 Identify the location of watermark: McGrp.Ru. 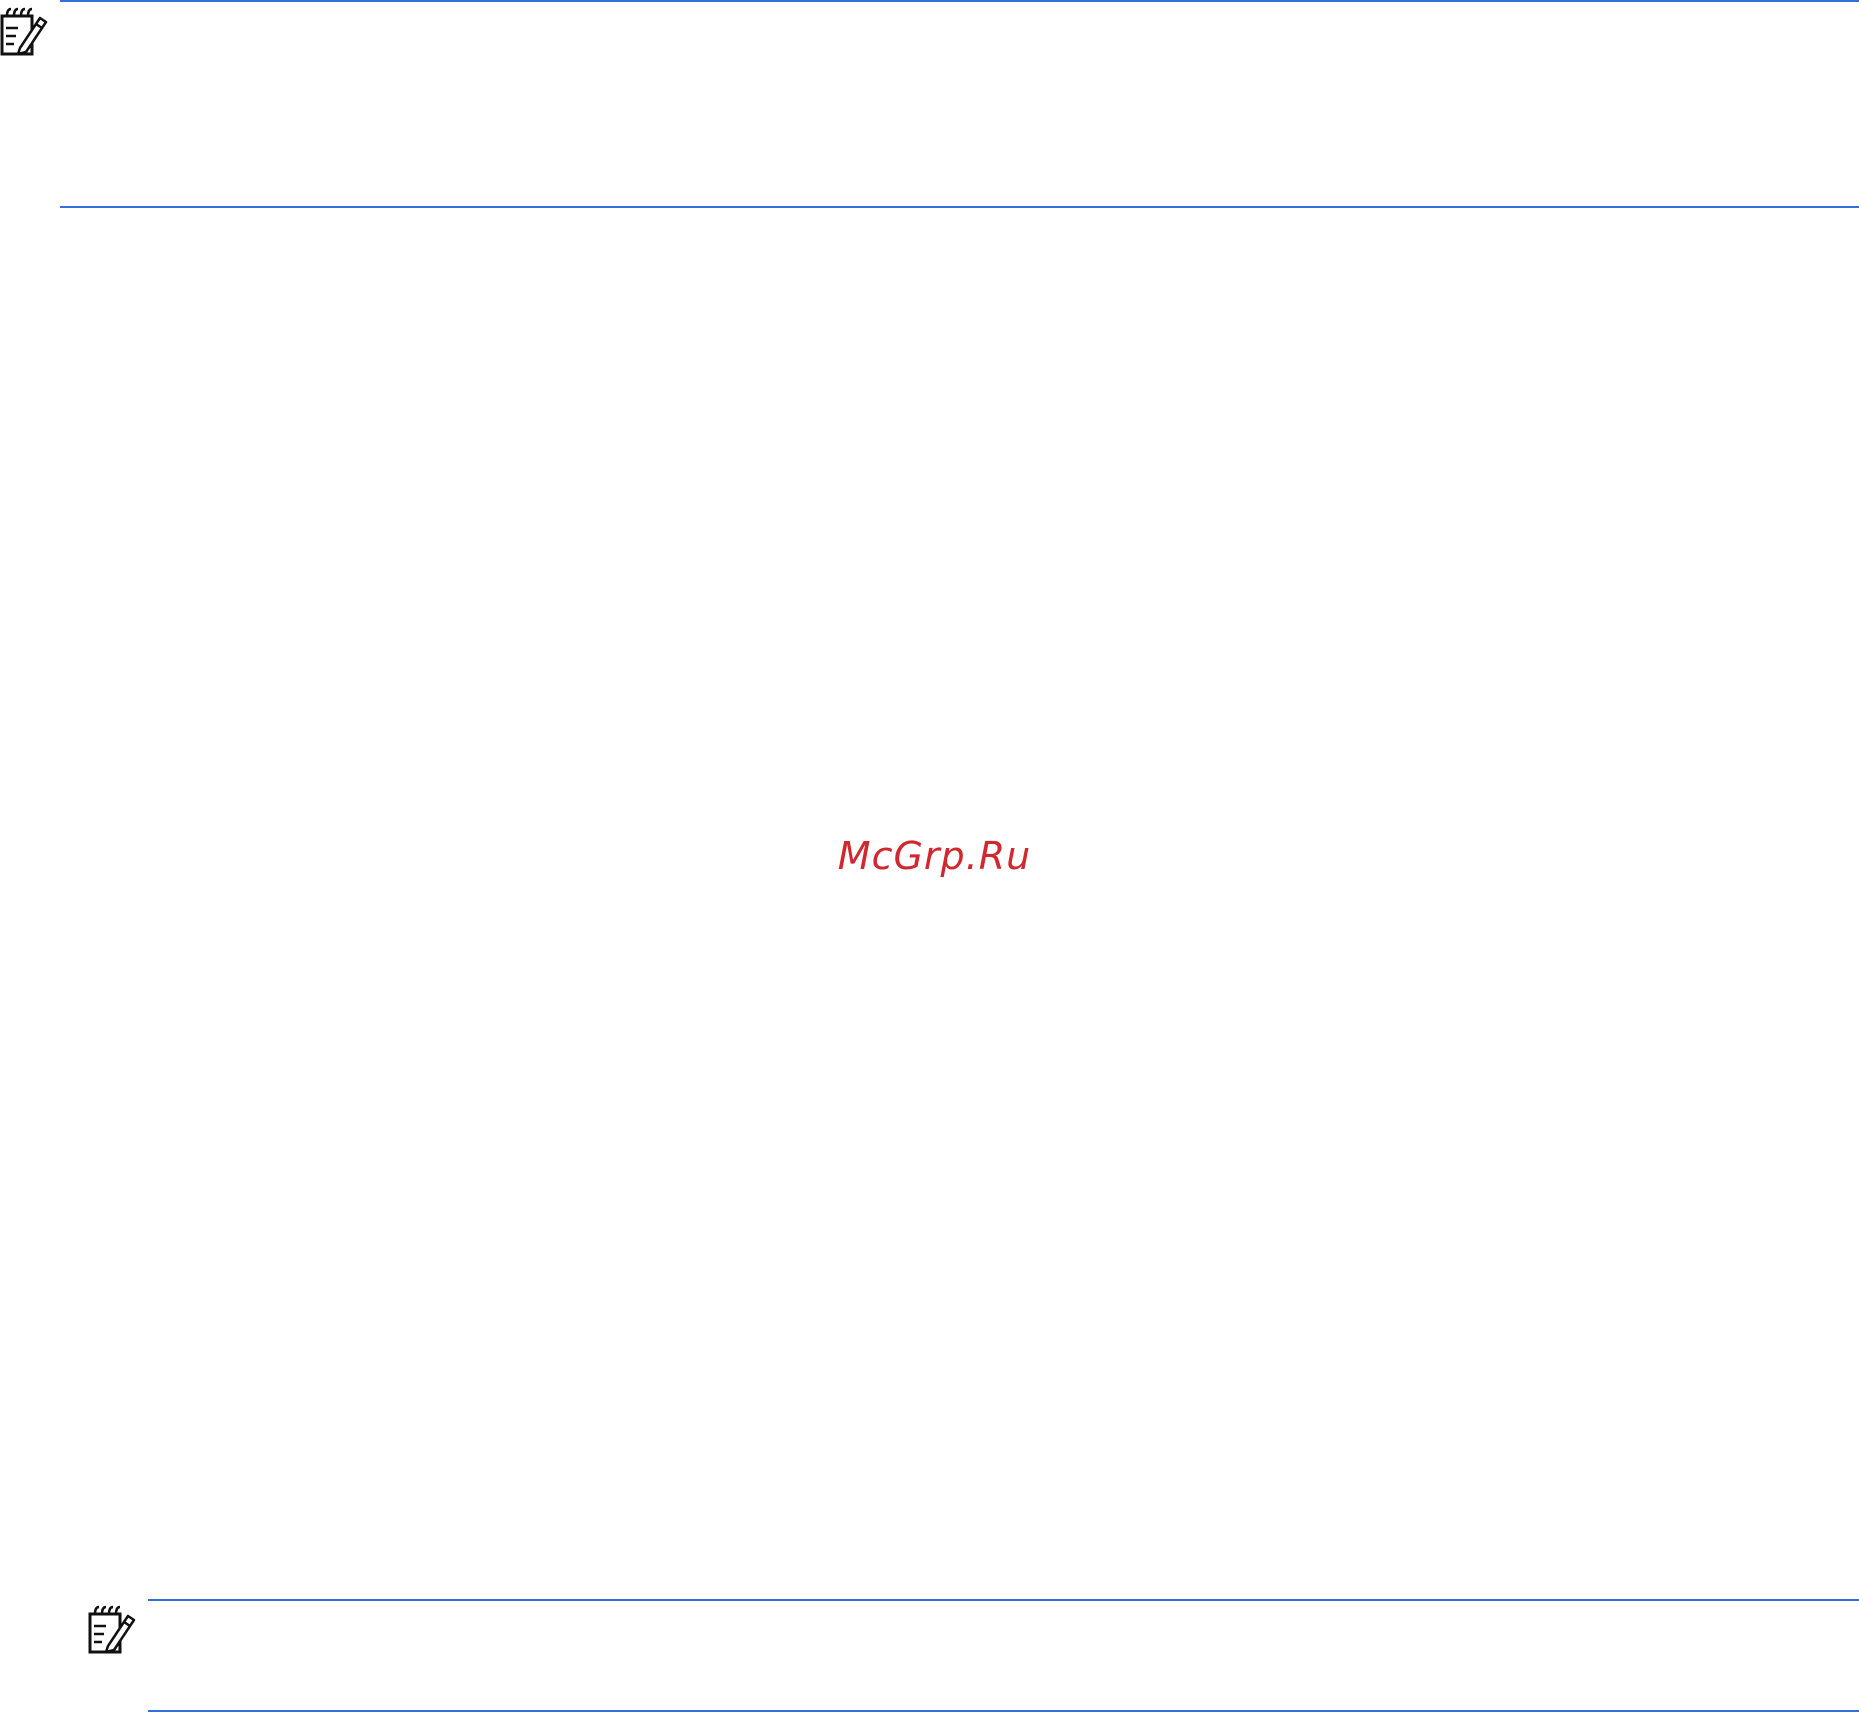
(929, 856).